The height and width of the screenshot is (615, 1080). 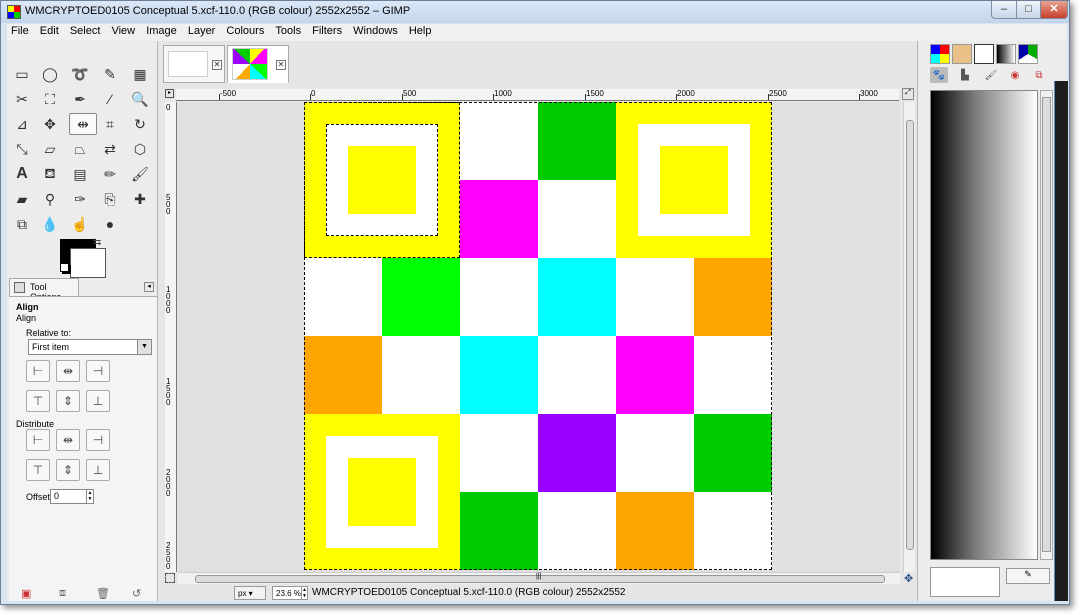 What do you see at coordinates (170, 578) in the screenshot?
I see `quick-mask-toggle` at bounding box center [170, 578].